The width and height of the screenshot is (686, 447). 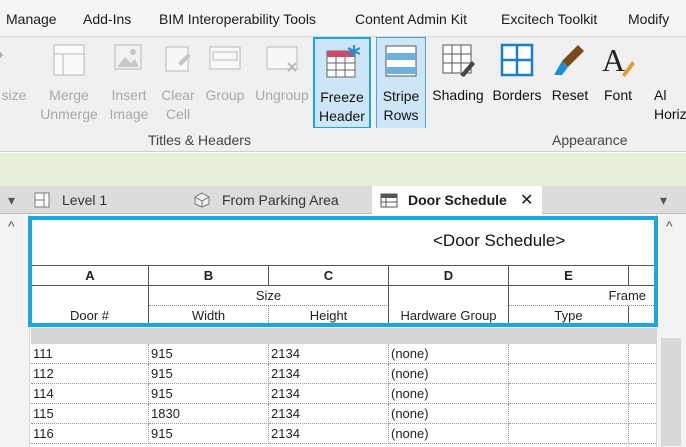 I want to click on table-row: 111 915 2134 (none), so click(x=343, y=354).